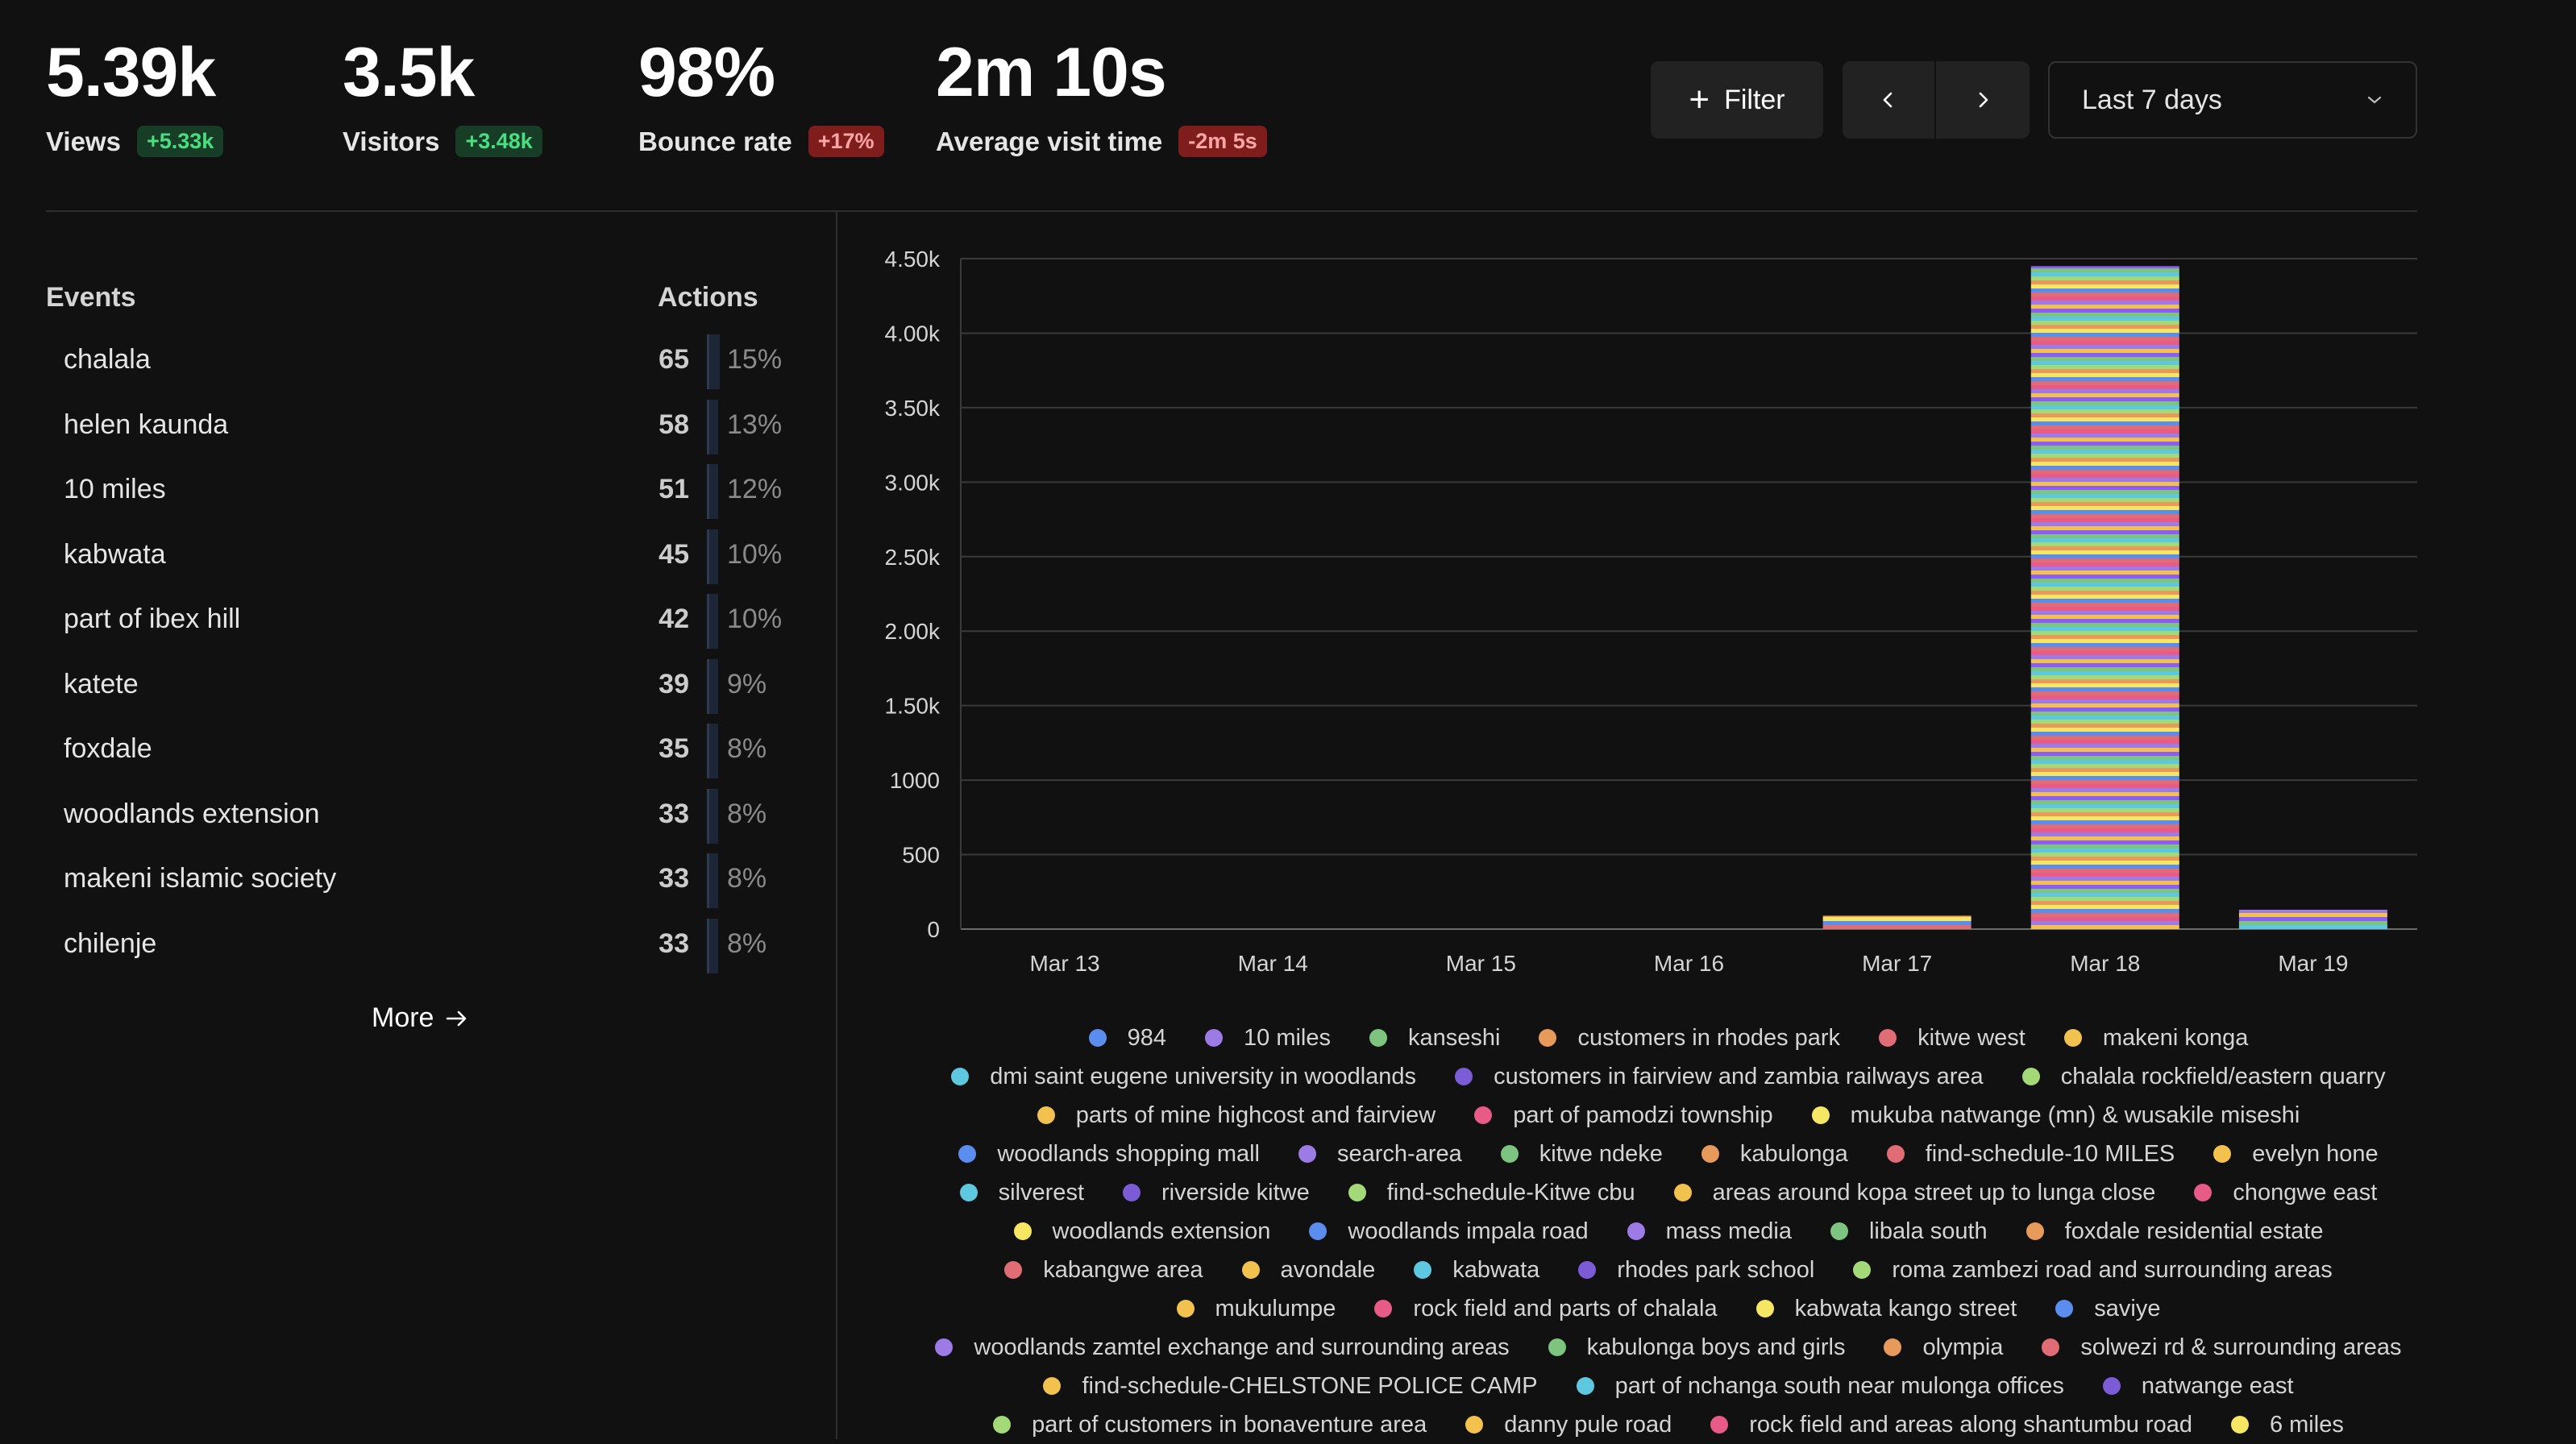 The height and width of the screenshot is (1444, 2576). What do you see at coordinates (1491, 1193) in the screenshot?
I see `legend-item: find-schedule-Kitwe cbu` at bounding box center [1491, 1193].